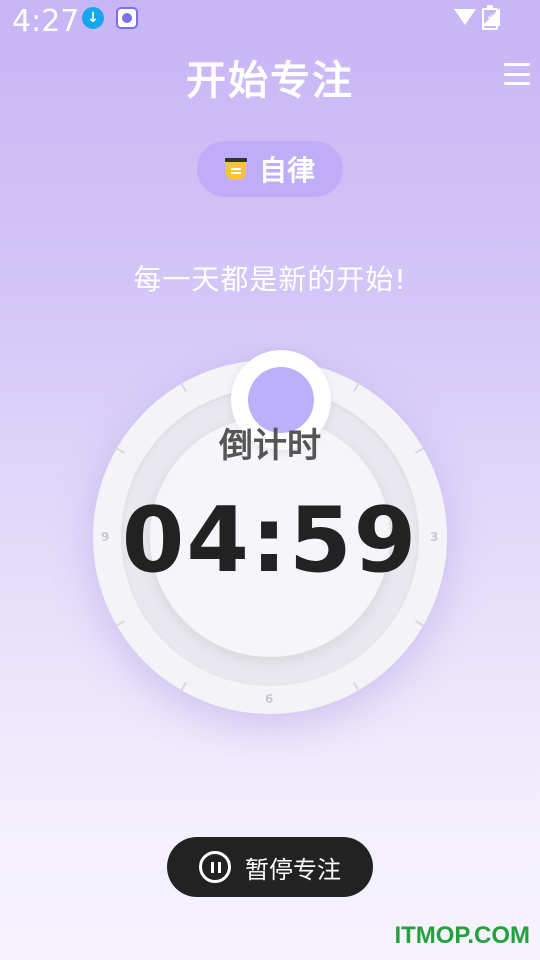  What do you see at coordinates (286, 170) in the screenshot?
I see `category-label: 自律` at bounding box center [286, 170].